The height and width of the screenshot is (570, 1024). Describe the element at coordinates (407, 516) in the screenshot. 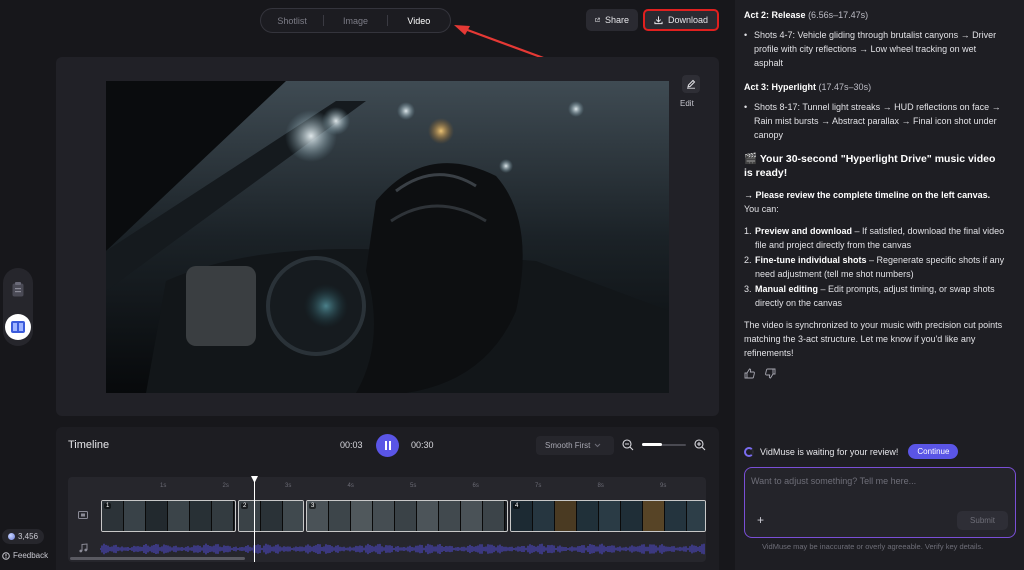

I see `video-clip: 3` at that location.